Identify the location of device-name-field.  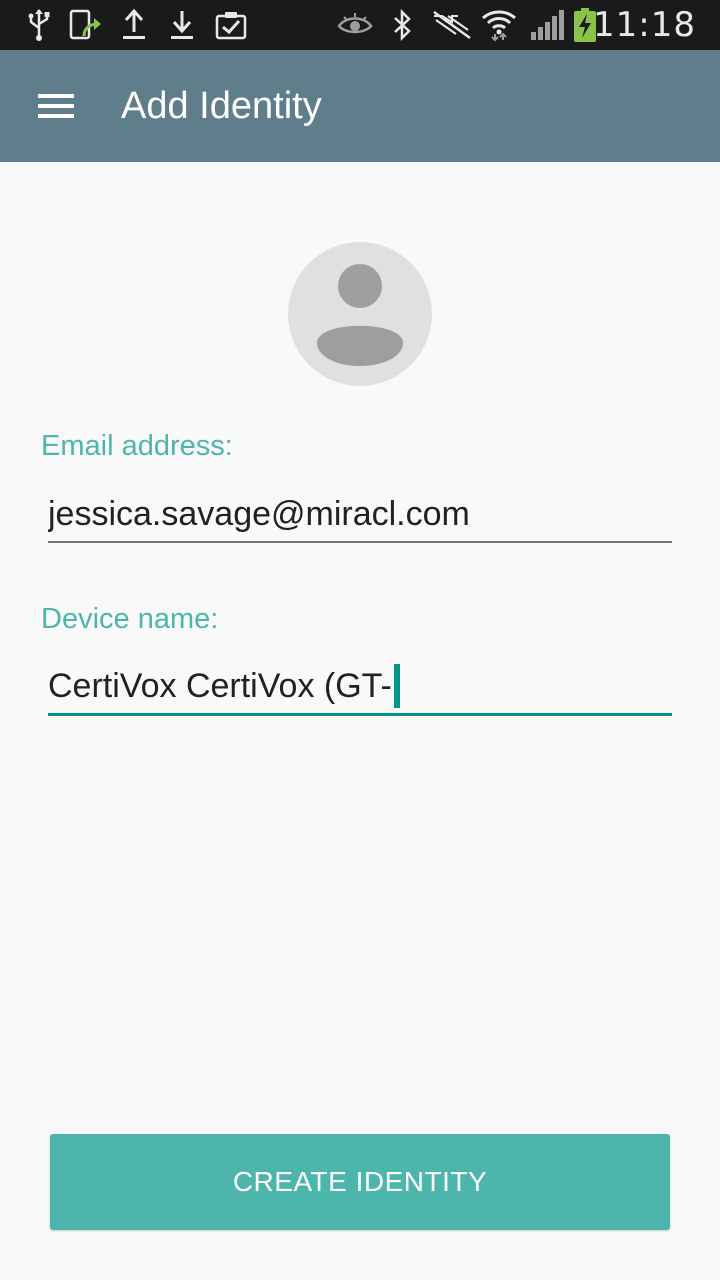
(360, 686).